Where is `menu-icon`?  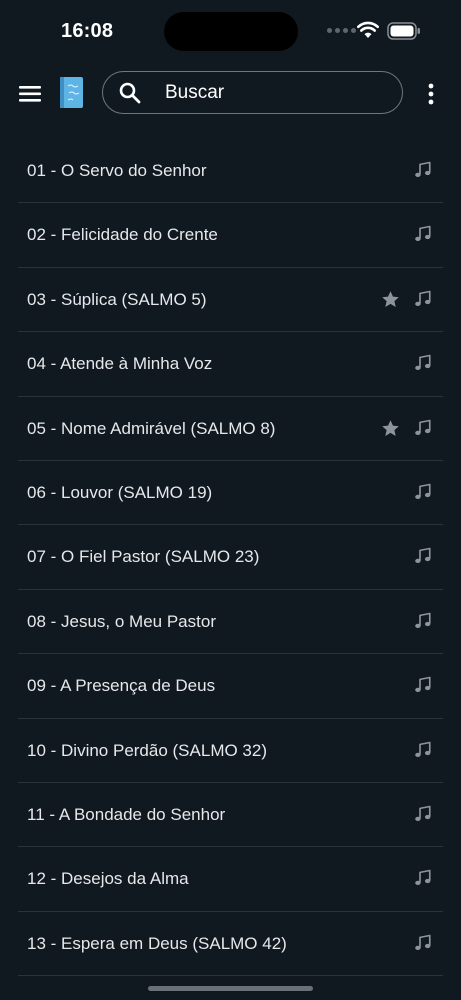
menu-icon is located at coordinates (31, 94).